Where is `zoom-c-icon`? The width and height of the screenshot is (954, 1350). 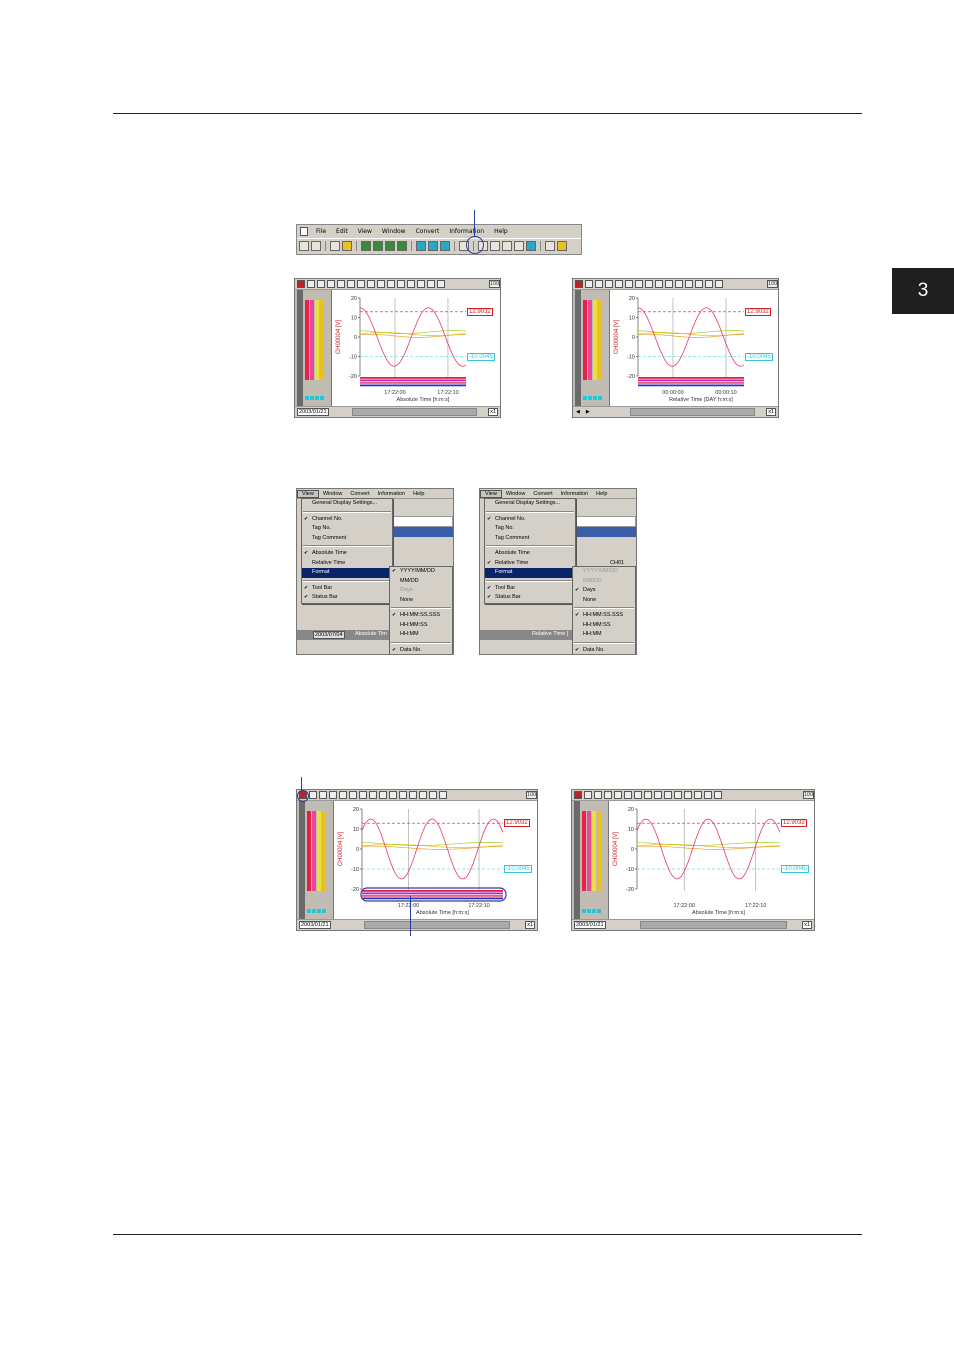
zoom-c-icon is located at coordinates (445, 246).